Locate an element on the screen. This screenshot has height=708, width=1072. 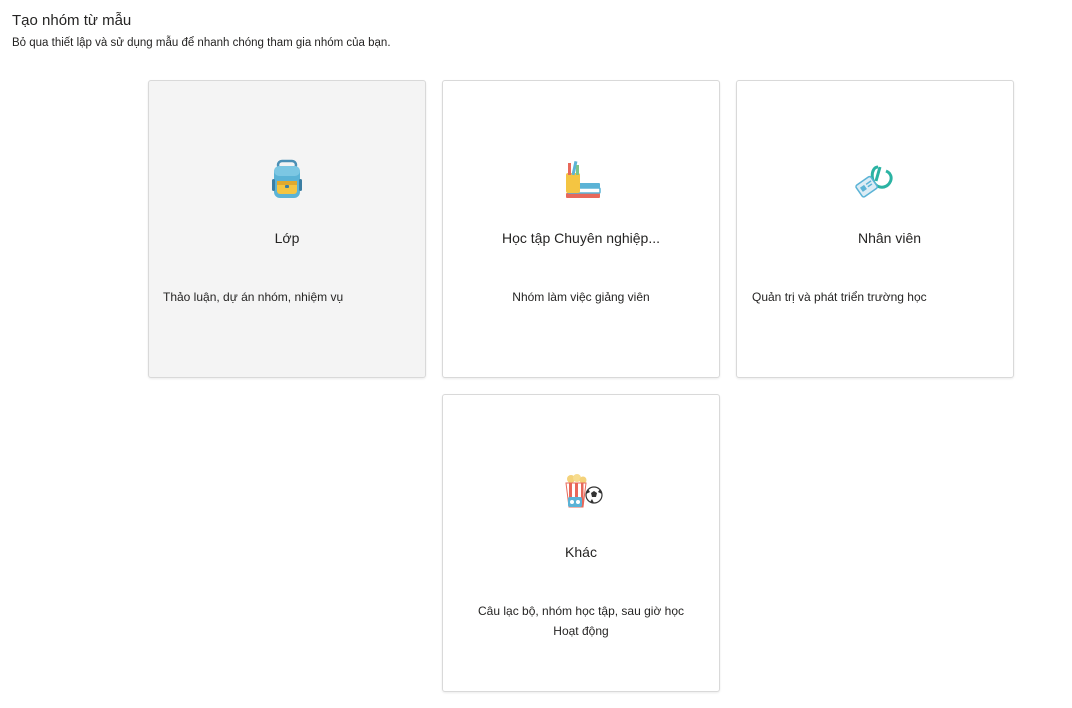
card-description: Nhóm làm việc giảng viên is located at coordinates (581, 297).